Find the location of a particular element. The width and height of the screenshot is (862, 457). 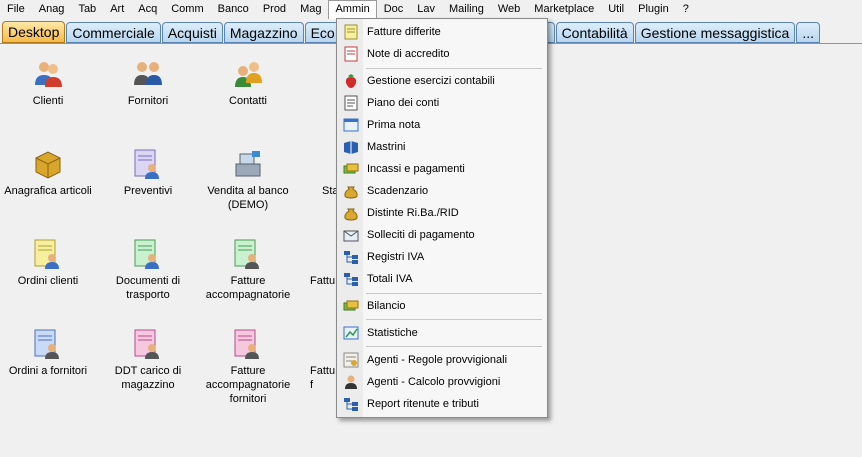

menu-art: Art is located at coordinates (117, 9).